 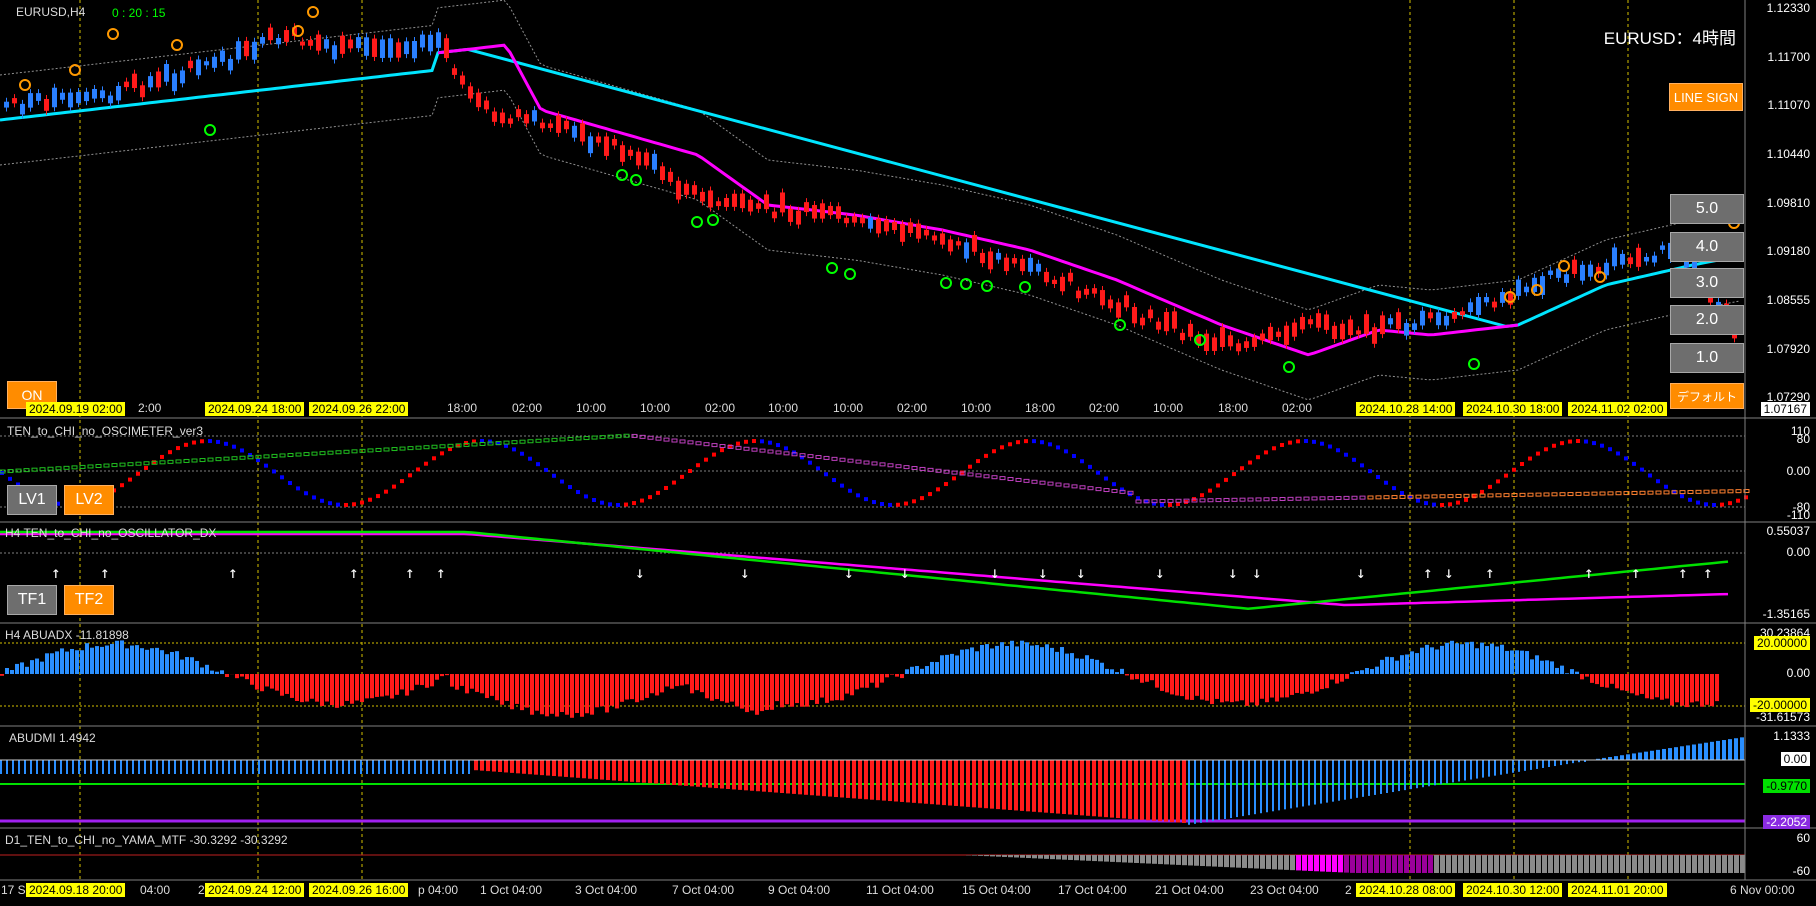 What do you see at coordinates (1707, 320) in the screenshot?
I see `level-button-2: 2.0` at bounding box center [1707, 320].